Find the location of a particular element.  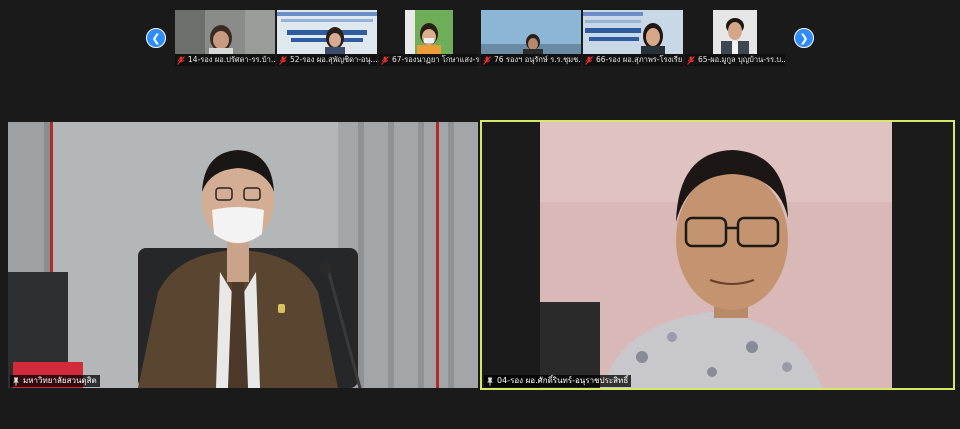

chevron-left-icon: ❮ is located at coordinates (156, 38).